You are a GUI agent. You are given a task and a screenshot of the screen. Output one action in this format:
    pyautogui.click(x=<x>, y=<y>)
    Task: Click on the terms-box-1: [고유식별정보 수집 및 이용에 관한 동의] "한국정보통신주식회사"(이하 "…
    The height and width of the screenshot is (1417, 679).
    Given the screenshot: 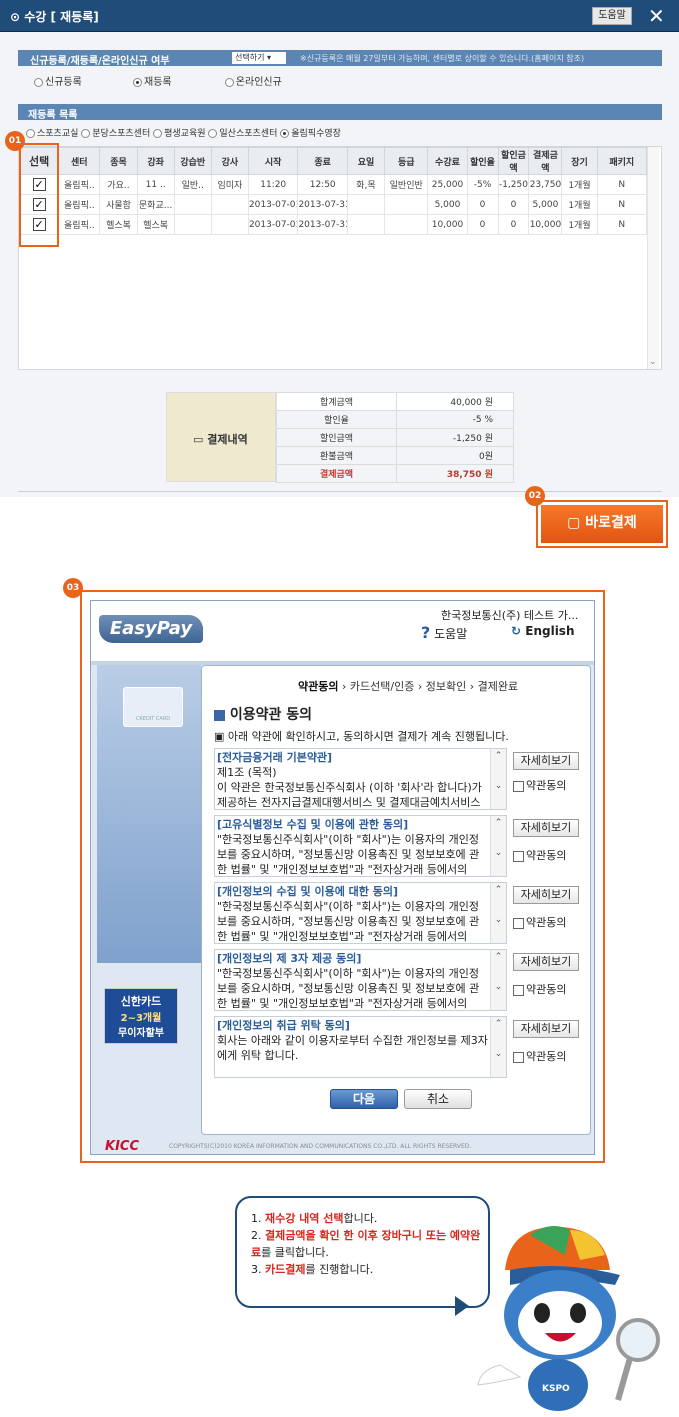 What is the action you would take?
    pyautogui.click(x=360, y=846)
    